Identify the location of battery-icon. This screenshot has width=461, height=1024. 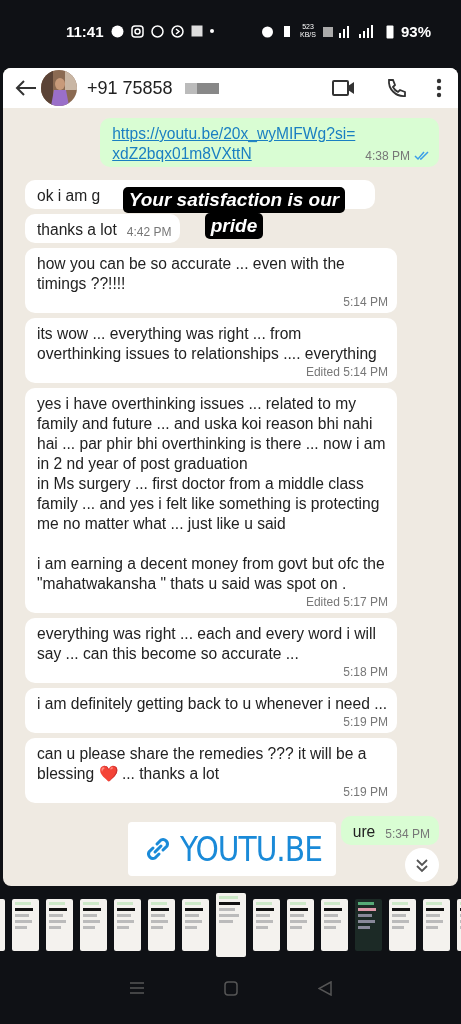
(389, 31).